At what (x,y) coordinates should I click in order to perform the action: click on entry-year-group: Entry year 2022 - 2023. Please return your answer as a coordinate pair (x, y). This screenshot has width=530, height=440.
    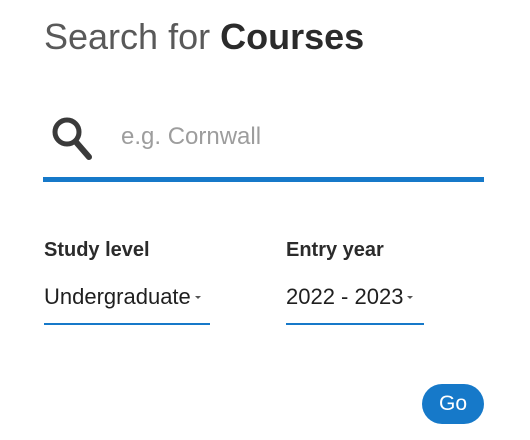
    Looking at the image, I should click on (355, 280).